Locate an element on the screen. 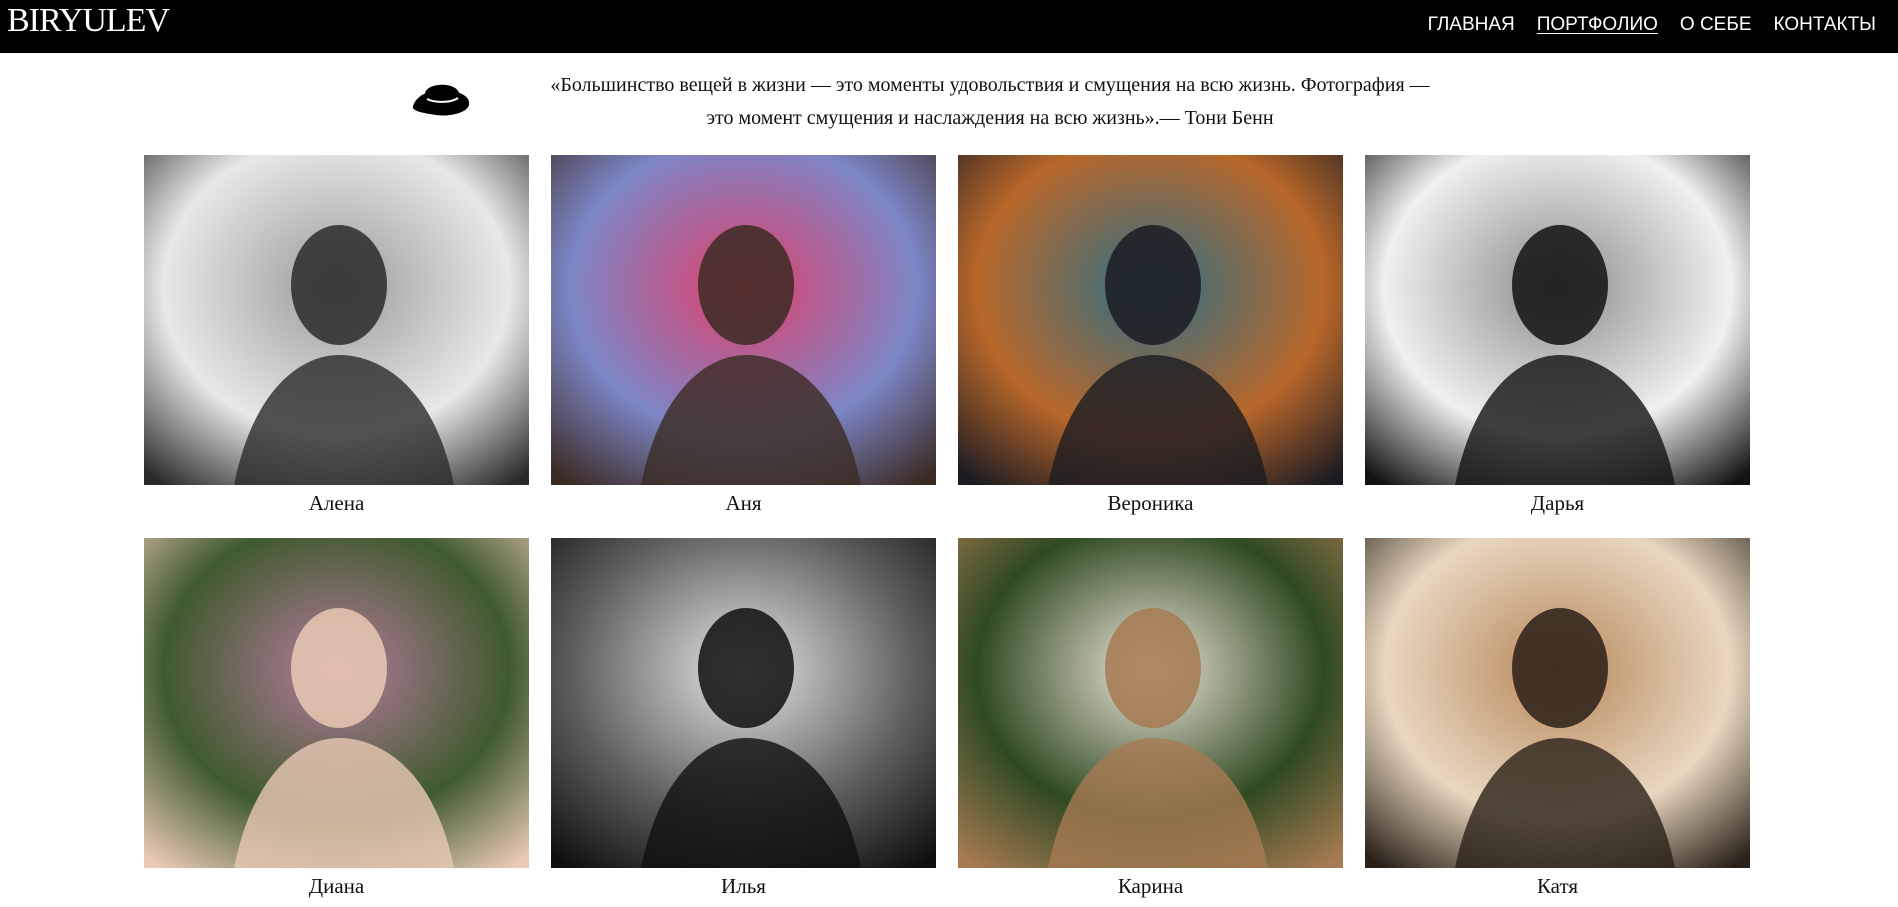  nav-link-about: О СЕБЕ is located at coordinates (1716, 25).